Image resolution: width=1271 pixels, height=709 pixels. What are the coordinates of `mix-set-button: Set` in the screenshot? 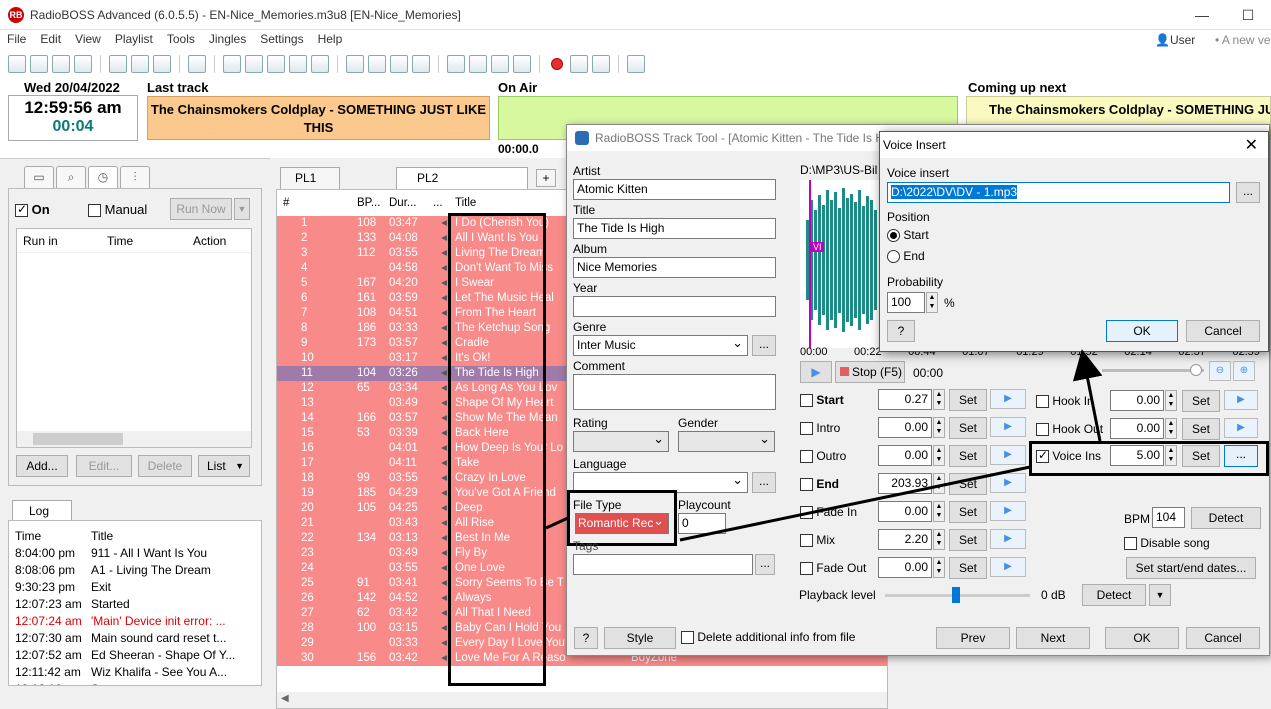 It's located at (968, 540).